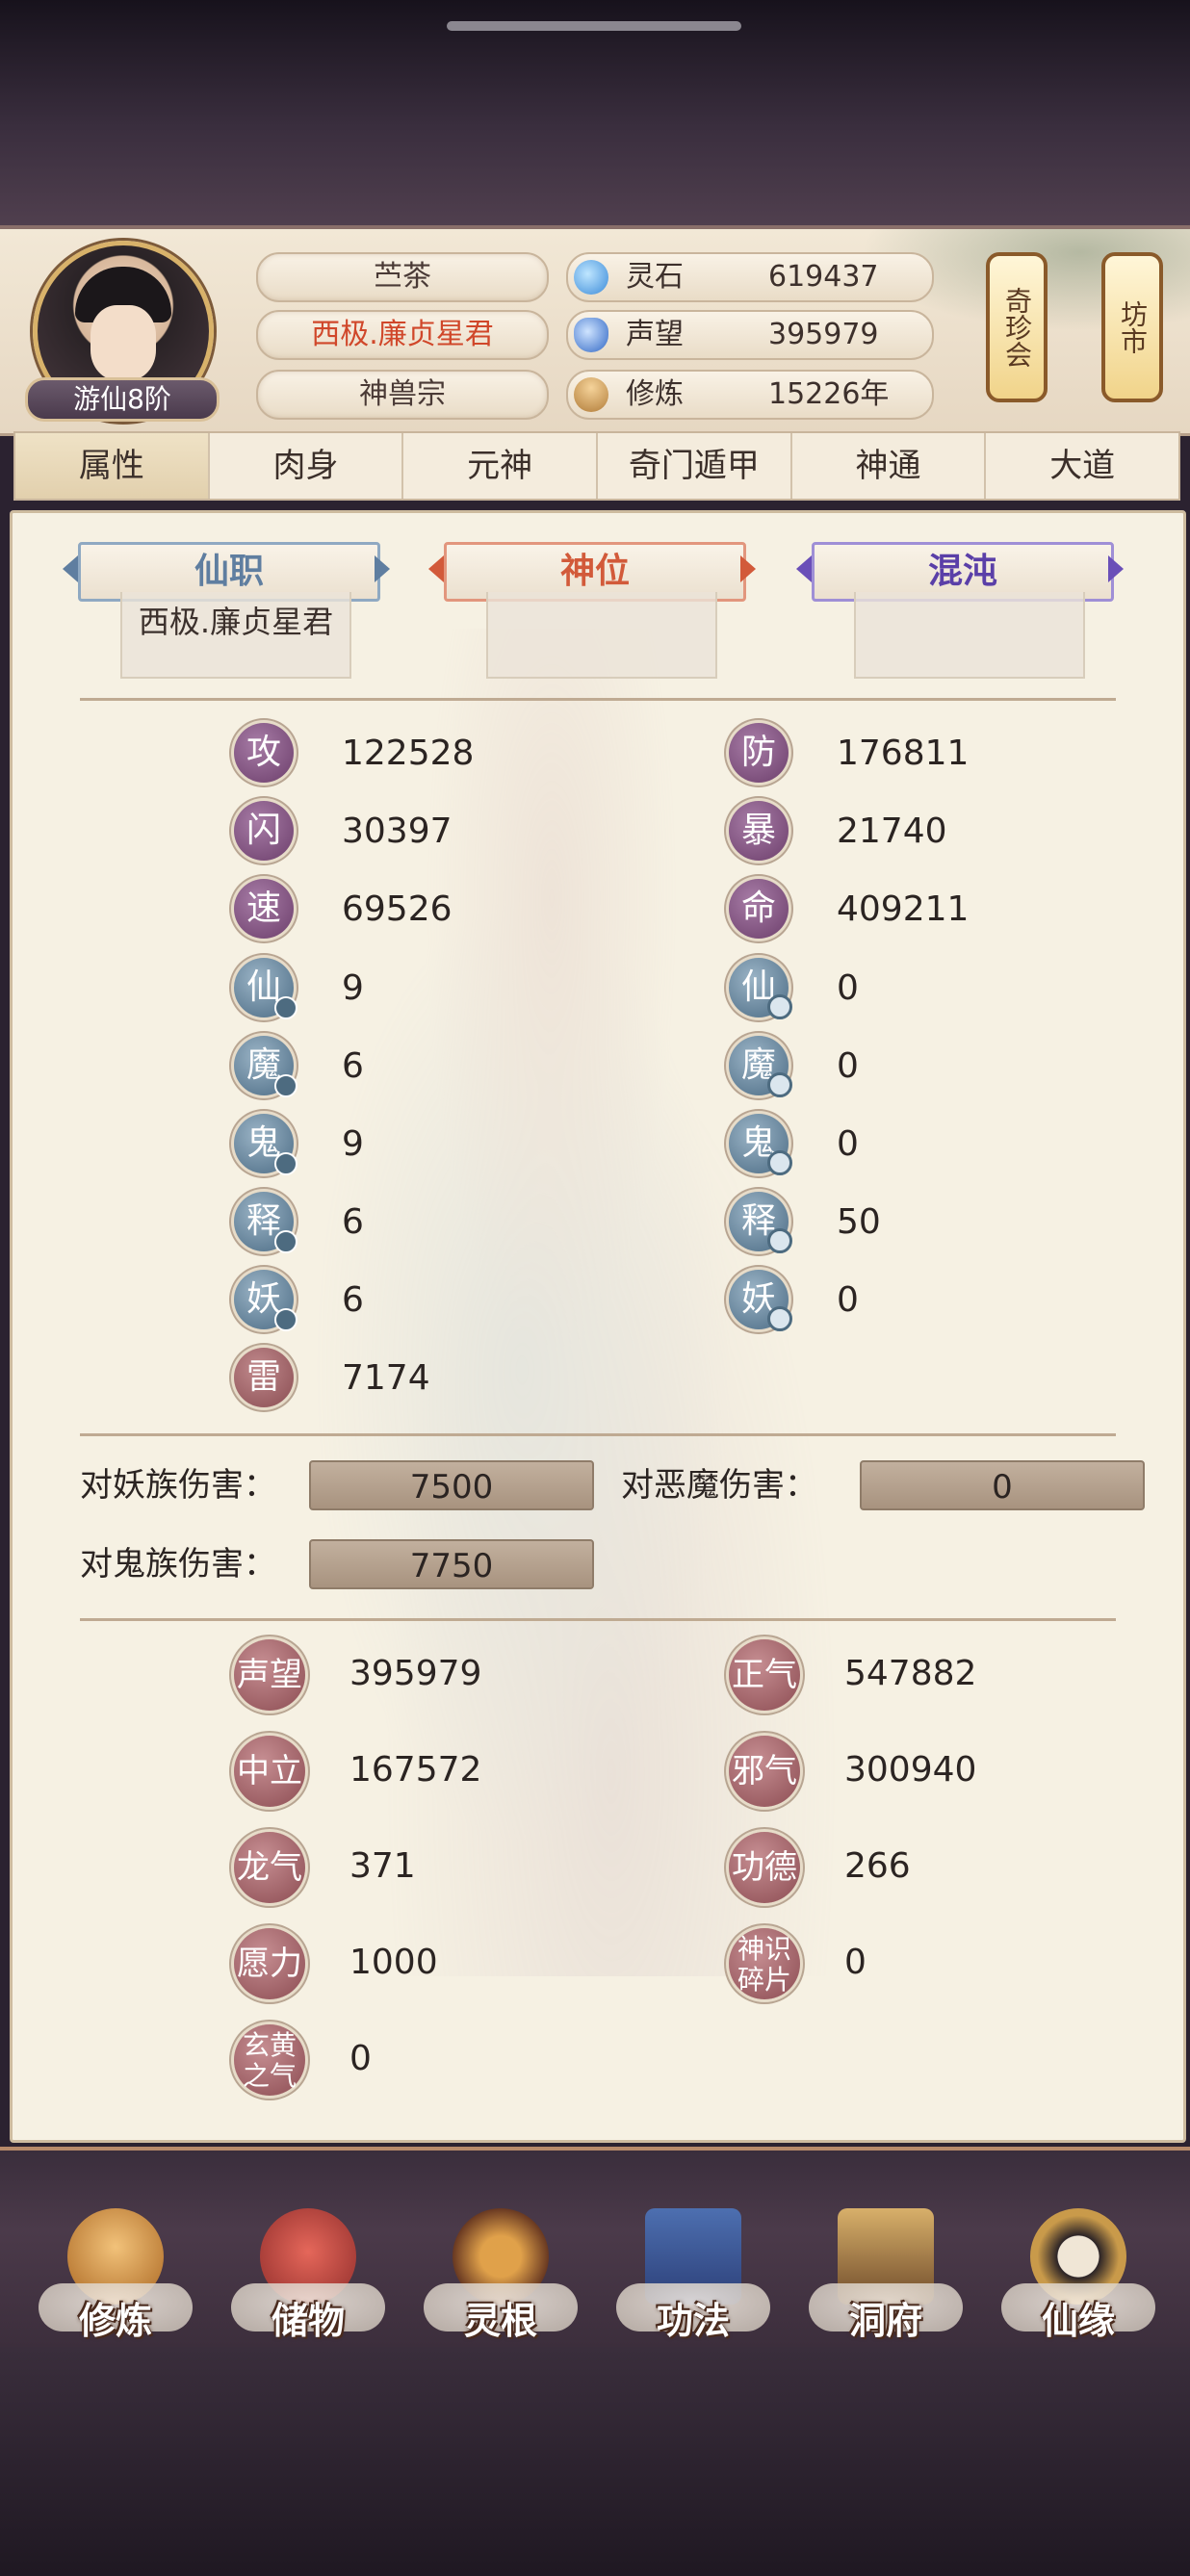  Describe the element at coordinates (595, 2248) in the screenshot. I see `bottom-nav: 修炼 储物 灵根 功法 洞府 仙缘` at that location.